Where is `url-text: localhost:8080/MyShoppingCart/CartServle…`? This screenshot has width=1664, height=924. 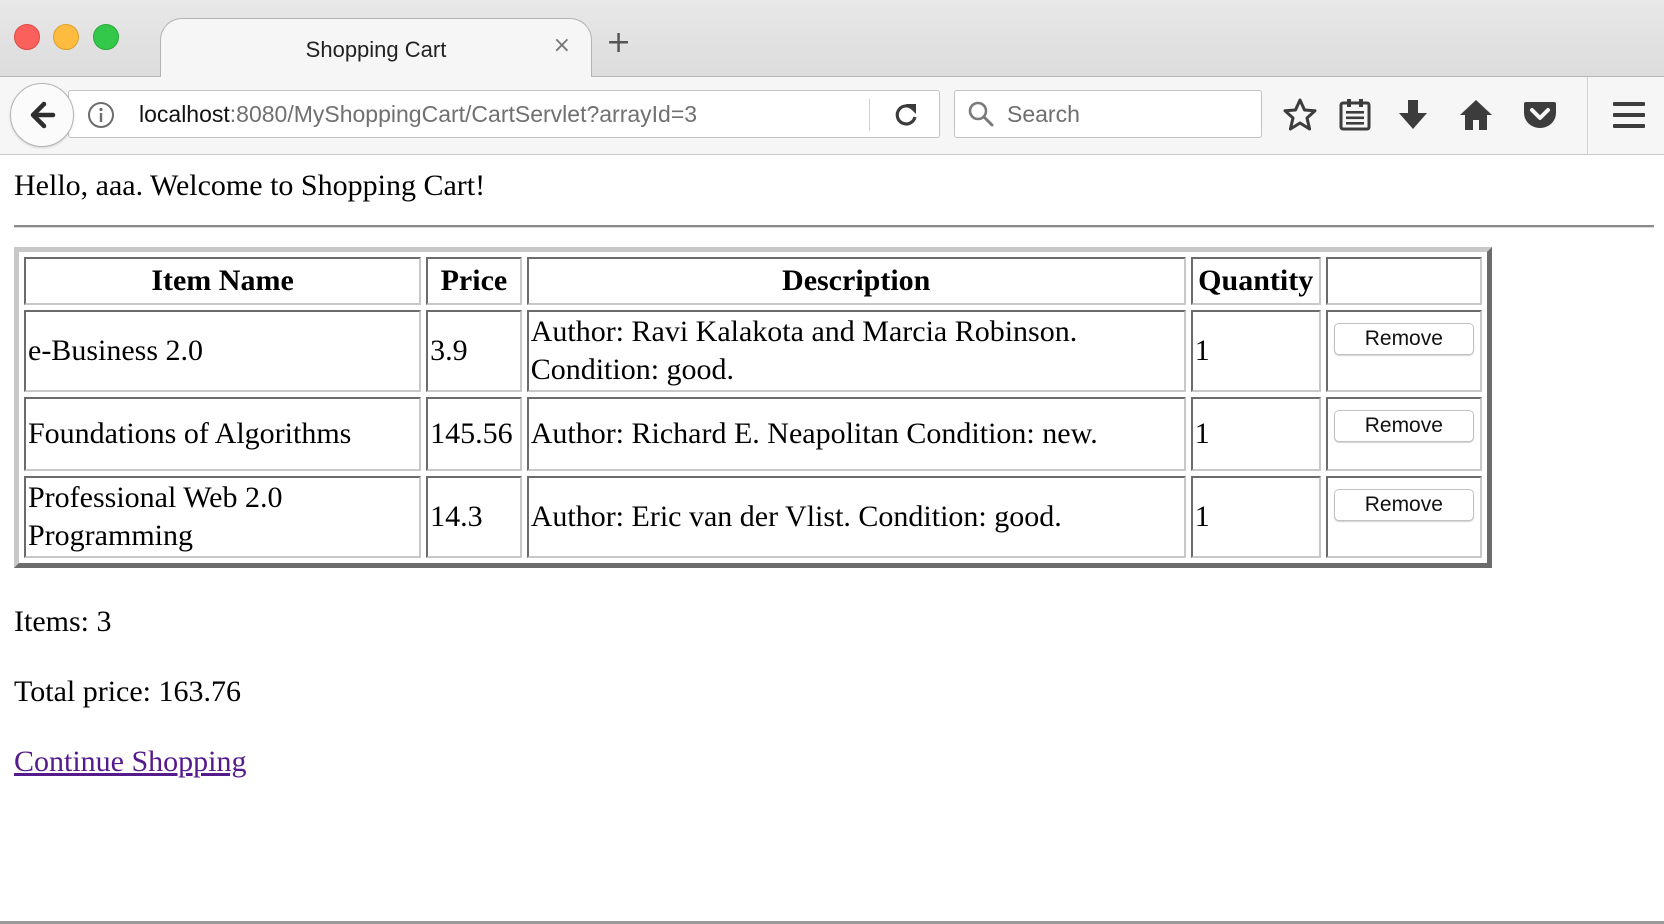
url-text: localhost:8080/MyShoppingCart/CartServle… is located at coordinates (418, 114).